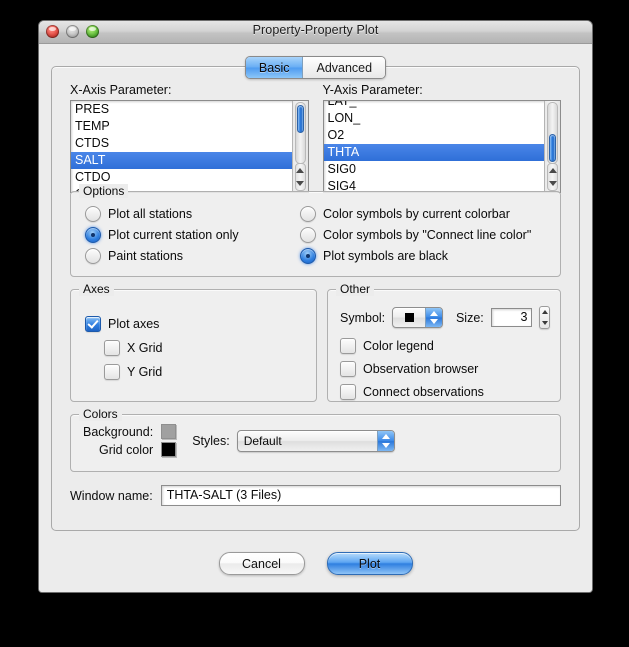 The width and height of the screenshot is (629, 647). Describe the element at coordinates (123, 324) in the screenshot. I see `checkbox-plot-axes: Plot axes` at that location.